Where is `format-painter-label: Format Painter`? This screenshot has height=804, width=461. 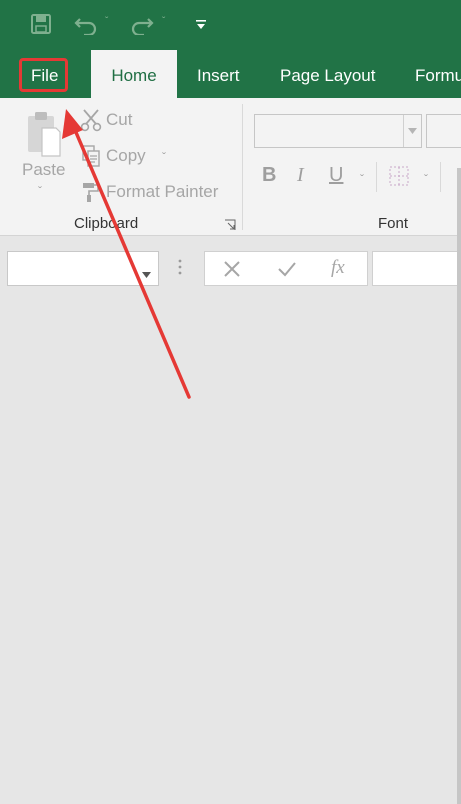
format-painter-label: Format Painter is located at coordinates (162, 191).